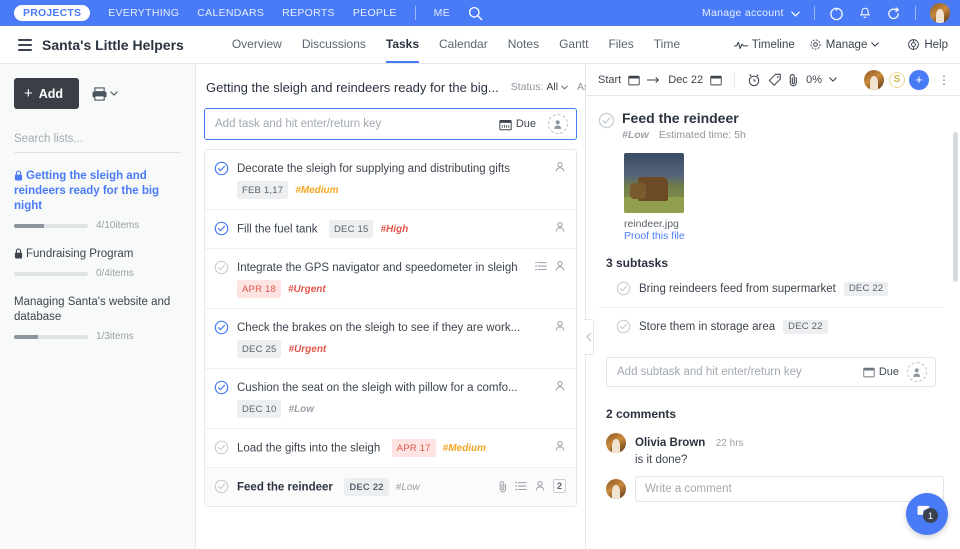 This screenshot has width=960, height=549. I want to click on comment-count-badge: 2, so click(559, 486).